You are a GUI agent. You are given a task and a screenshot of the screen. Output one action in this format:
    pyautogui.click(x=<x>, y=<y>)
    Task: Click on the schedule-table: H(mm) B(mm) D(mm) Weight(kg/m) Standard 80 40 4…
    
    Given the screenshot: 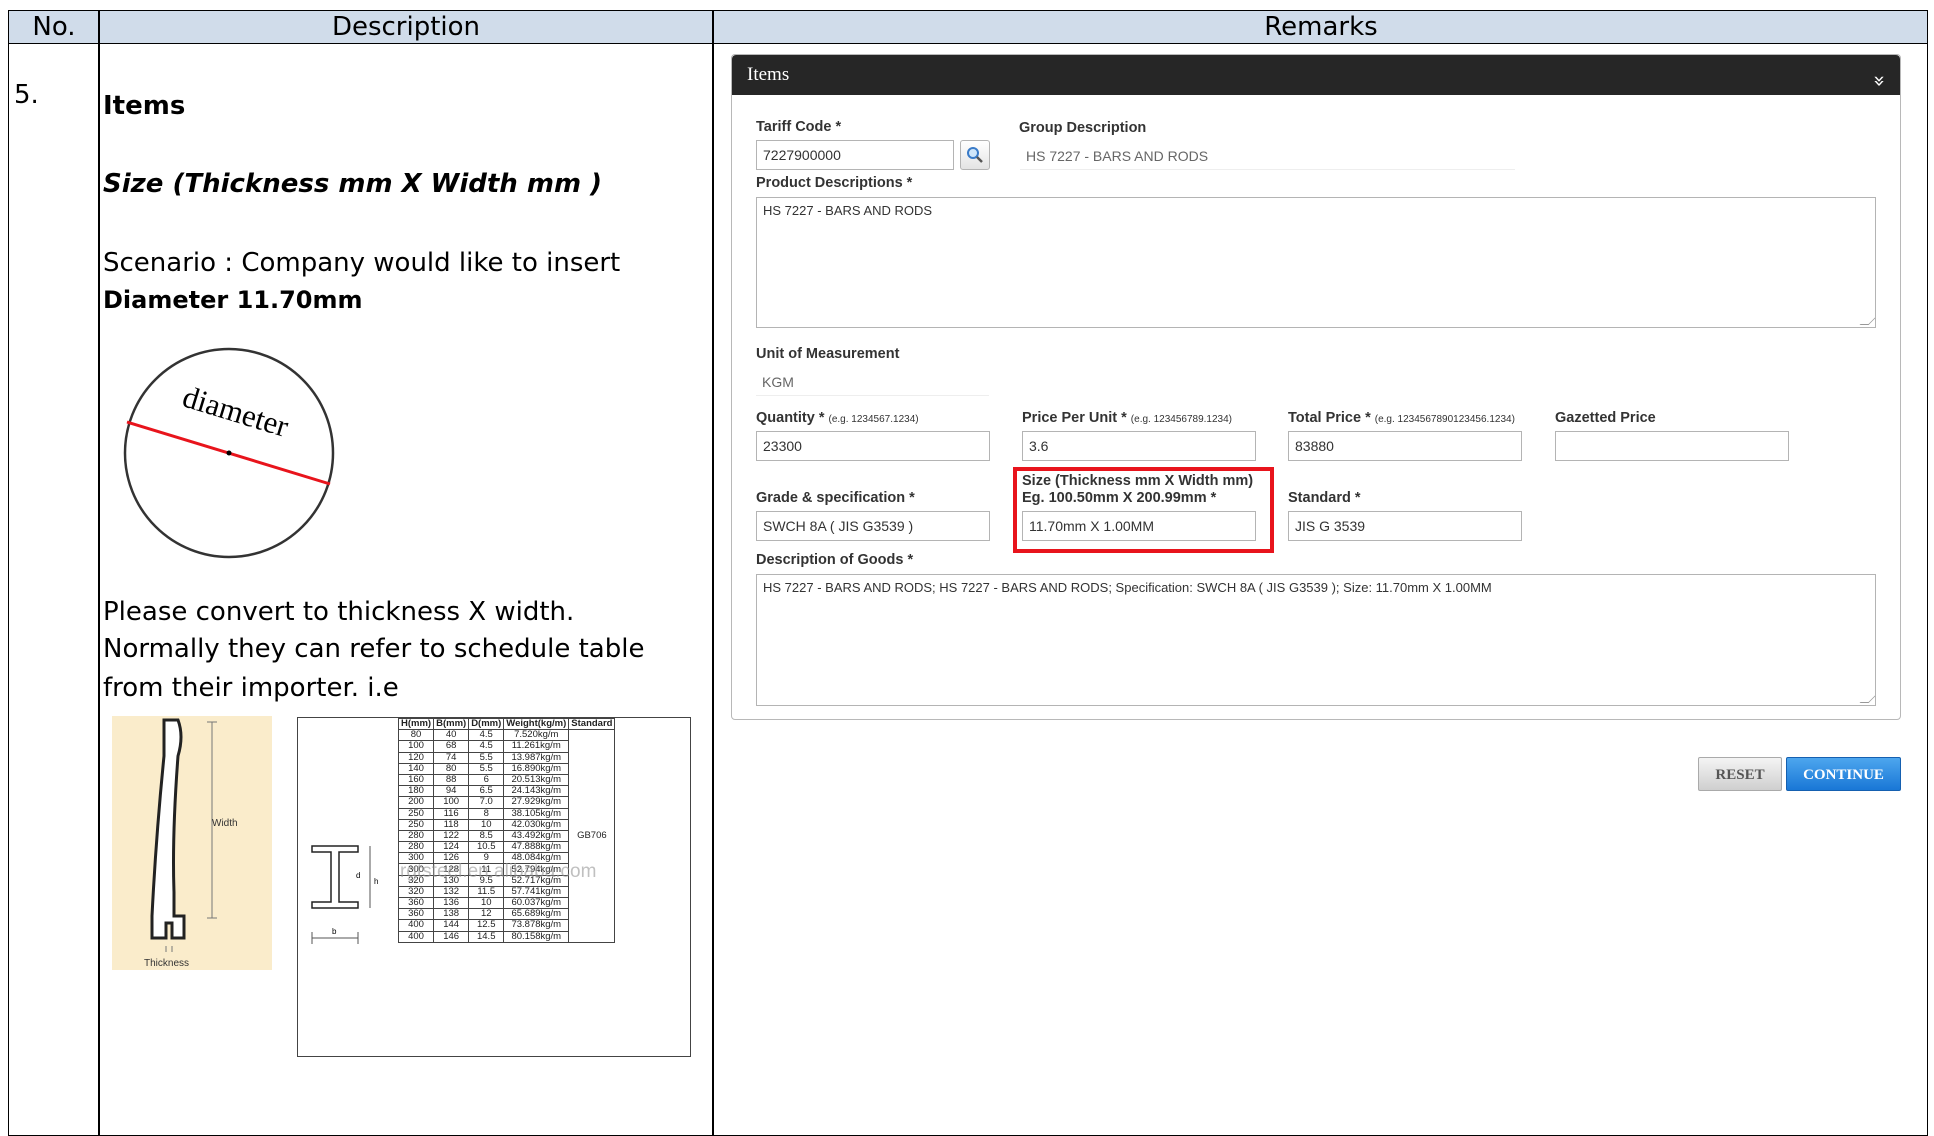 What is the action you would take?
    pyautogui.click(x=506, y=830)
    